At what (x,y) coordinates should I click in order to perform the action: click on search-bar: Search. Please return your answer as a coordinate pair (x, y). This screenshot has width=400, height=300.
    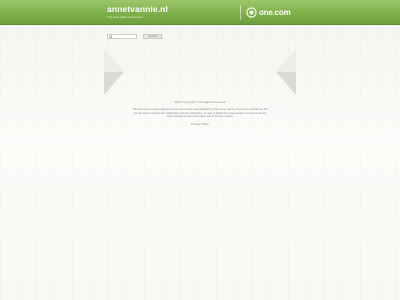
    Looking at the image, I should click on (134, 36).